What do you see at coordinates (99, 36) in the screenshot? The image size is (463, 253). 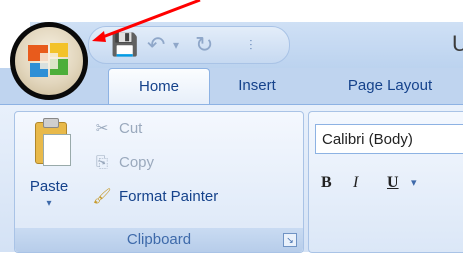 I see `arrow-head` at bounding box center [99, 36].